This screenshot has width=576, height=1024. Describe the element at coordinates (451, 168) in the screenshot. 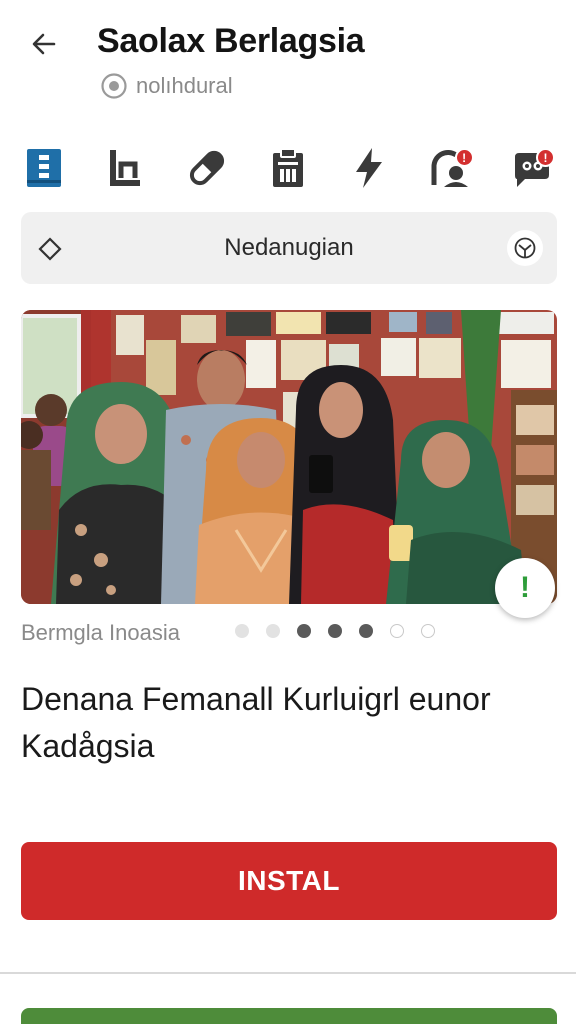

I see `alerts-button: !` at that location.